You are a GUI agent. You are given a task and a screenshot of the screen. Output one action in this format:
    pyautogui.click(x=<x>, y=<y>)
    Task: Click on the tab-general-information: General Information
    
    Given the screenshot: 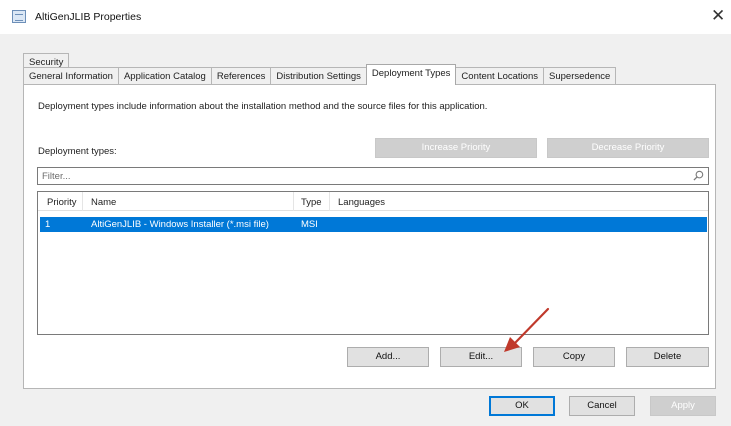 What is the action you would take?
    pyautogui.click(x=71, y=76)
    